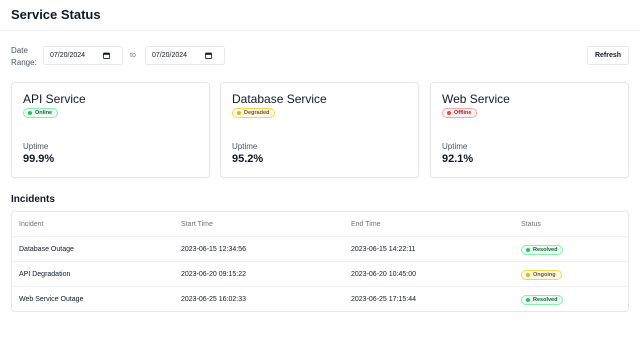 This screenshot has height=357, width=640. What do you see at coordinates (33, 199) in the screenshot?
I see `incidents-heading: Incidents` at bounding box center [33, 199].